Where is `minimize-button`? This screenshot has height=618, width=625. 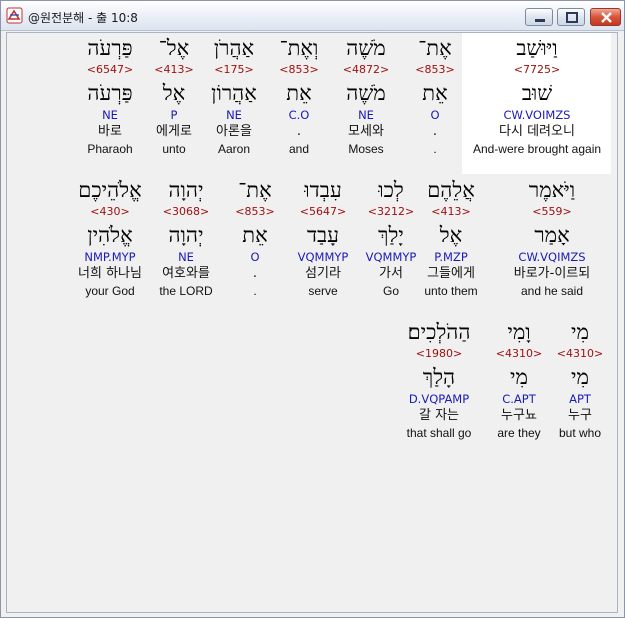
minimize-button is located at coordinates (539, 17).